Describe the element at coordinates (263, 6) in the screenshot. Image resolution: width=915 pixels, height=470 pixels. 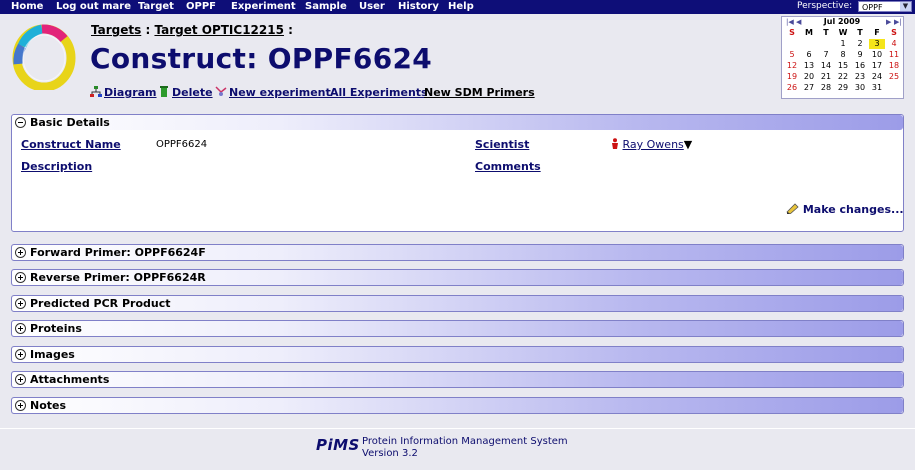
I see `menu-experiment: Experiment` at that location.